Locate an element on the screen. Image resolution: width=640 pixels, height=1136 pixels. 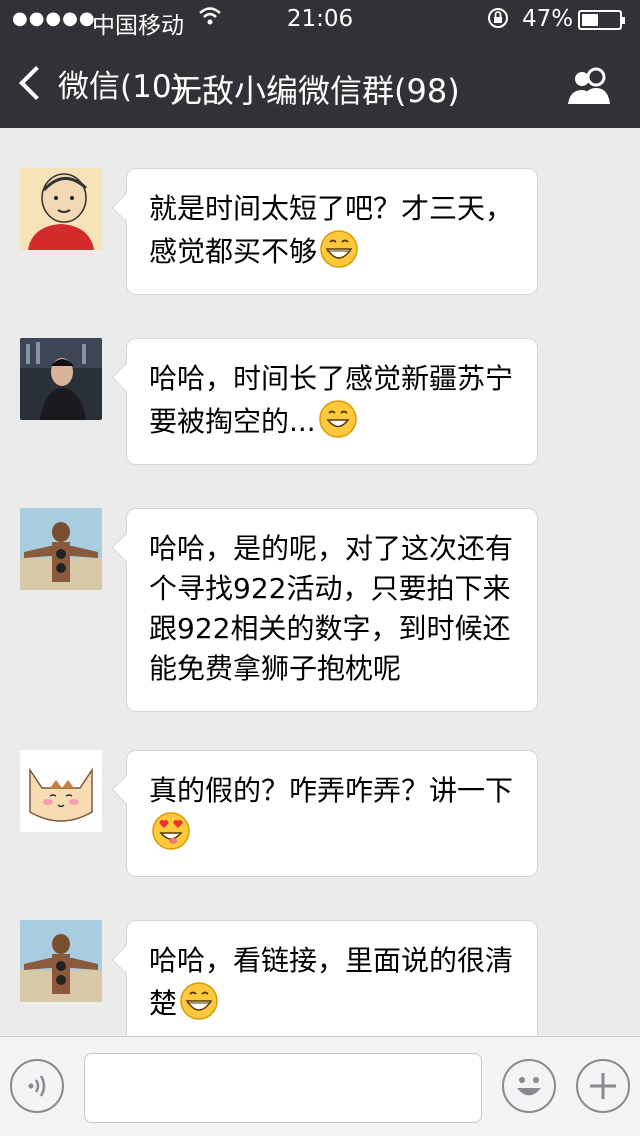
page-title: 无敌小编微信群(98) is located at coordinates (315, 91).